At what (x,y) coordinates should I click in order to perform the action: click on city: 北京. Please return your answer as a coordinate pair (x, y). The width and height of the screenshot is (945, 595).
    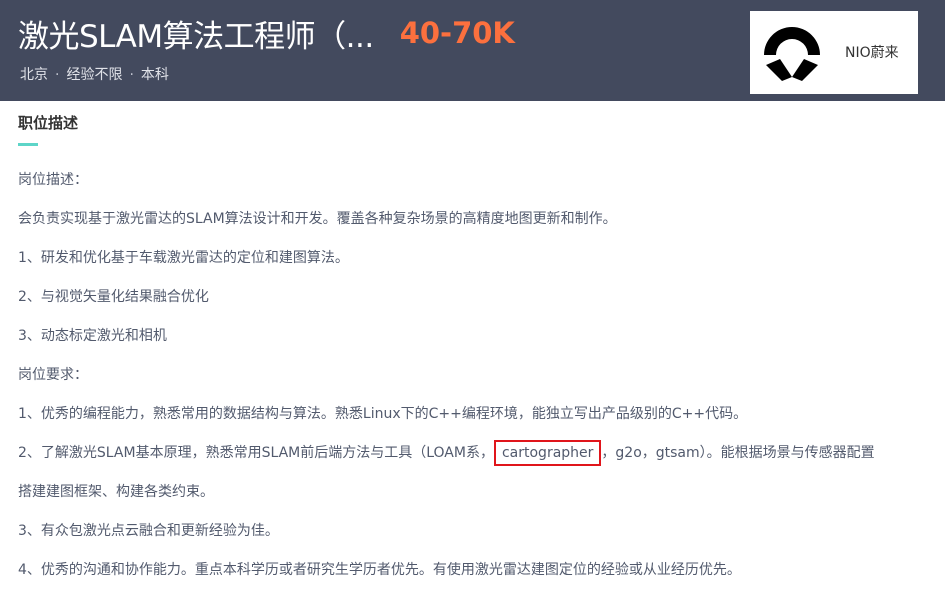
    Looking at the image, I should click on (34, 75).